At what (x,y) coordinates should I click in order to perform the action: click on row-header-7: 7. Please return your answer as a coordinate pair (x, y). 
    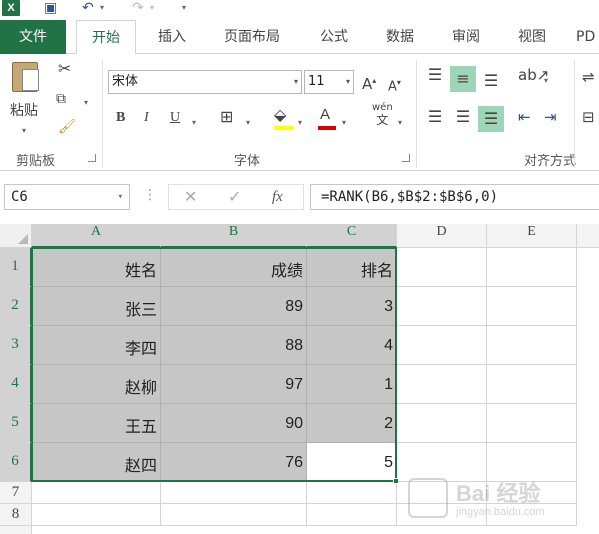
    Looking at the image, I should click on (16, 493).